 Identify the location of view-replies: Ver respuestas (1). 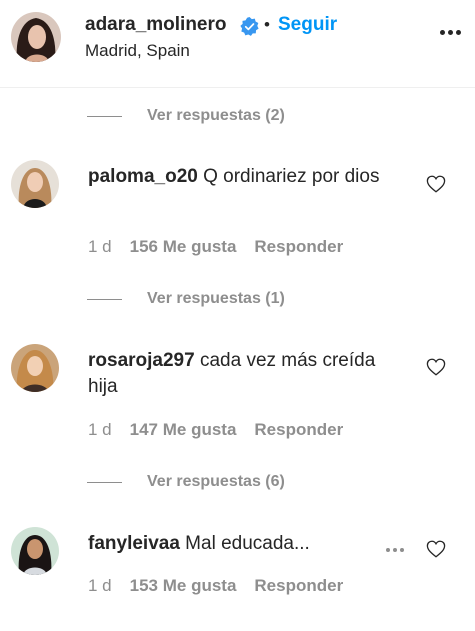
(186, 299).